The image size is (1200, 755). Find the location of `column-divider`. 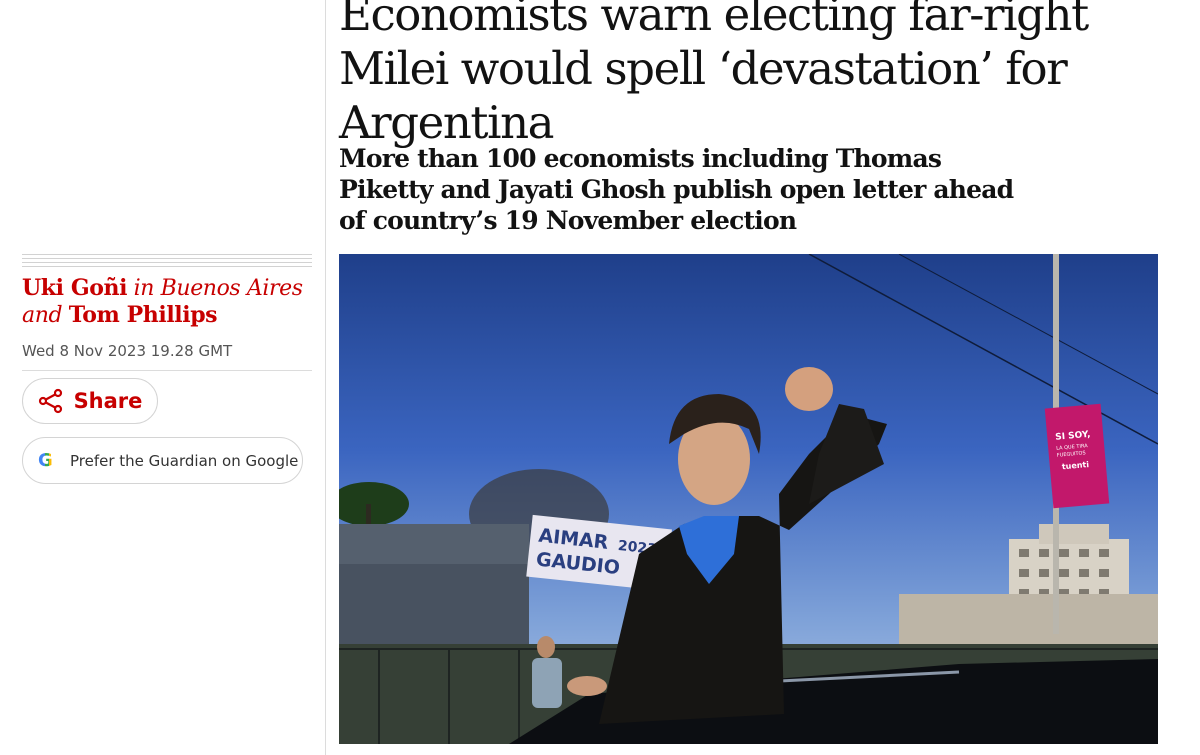

column-divider is located at coordinates (325, 377).